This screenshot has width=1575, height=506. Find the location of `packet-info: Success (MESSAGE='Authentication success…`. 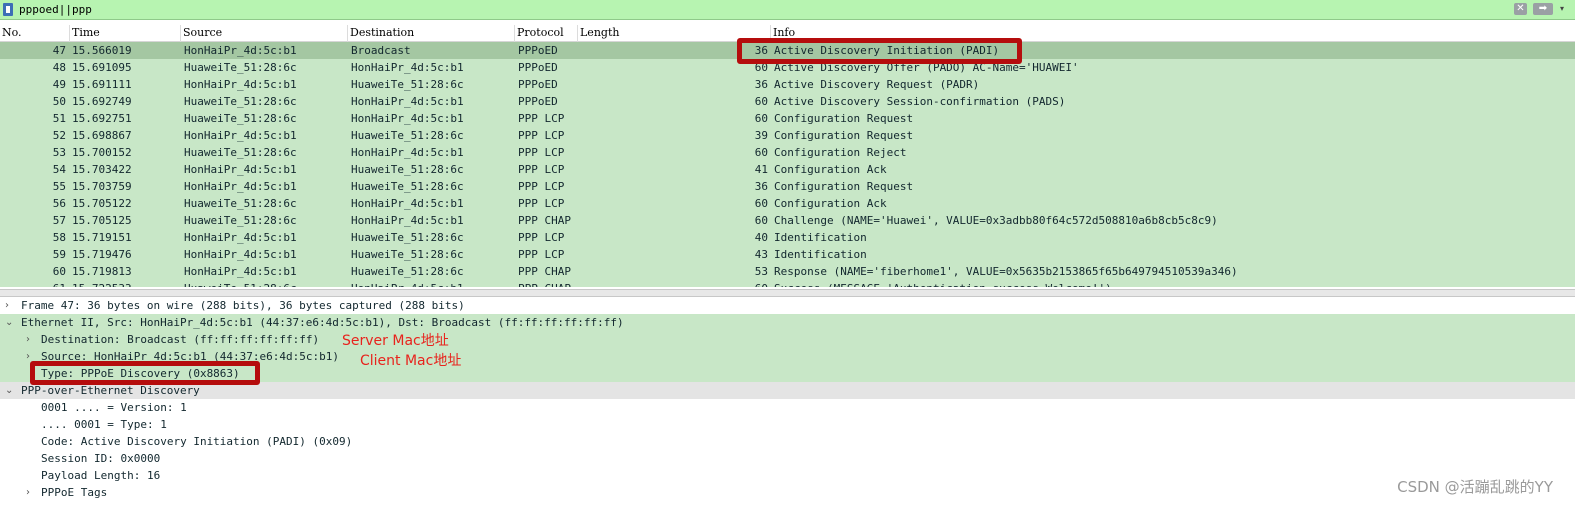

packet-info: Success (MESSAGE='Authentication success… is located at coordinates (943, 283).